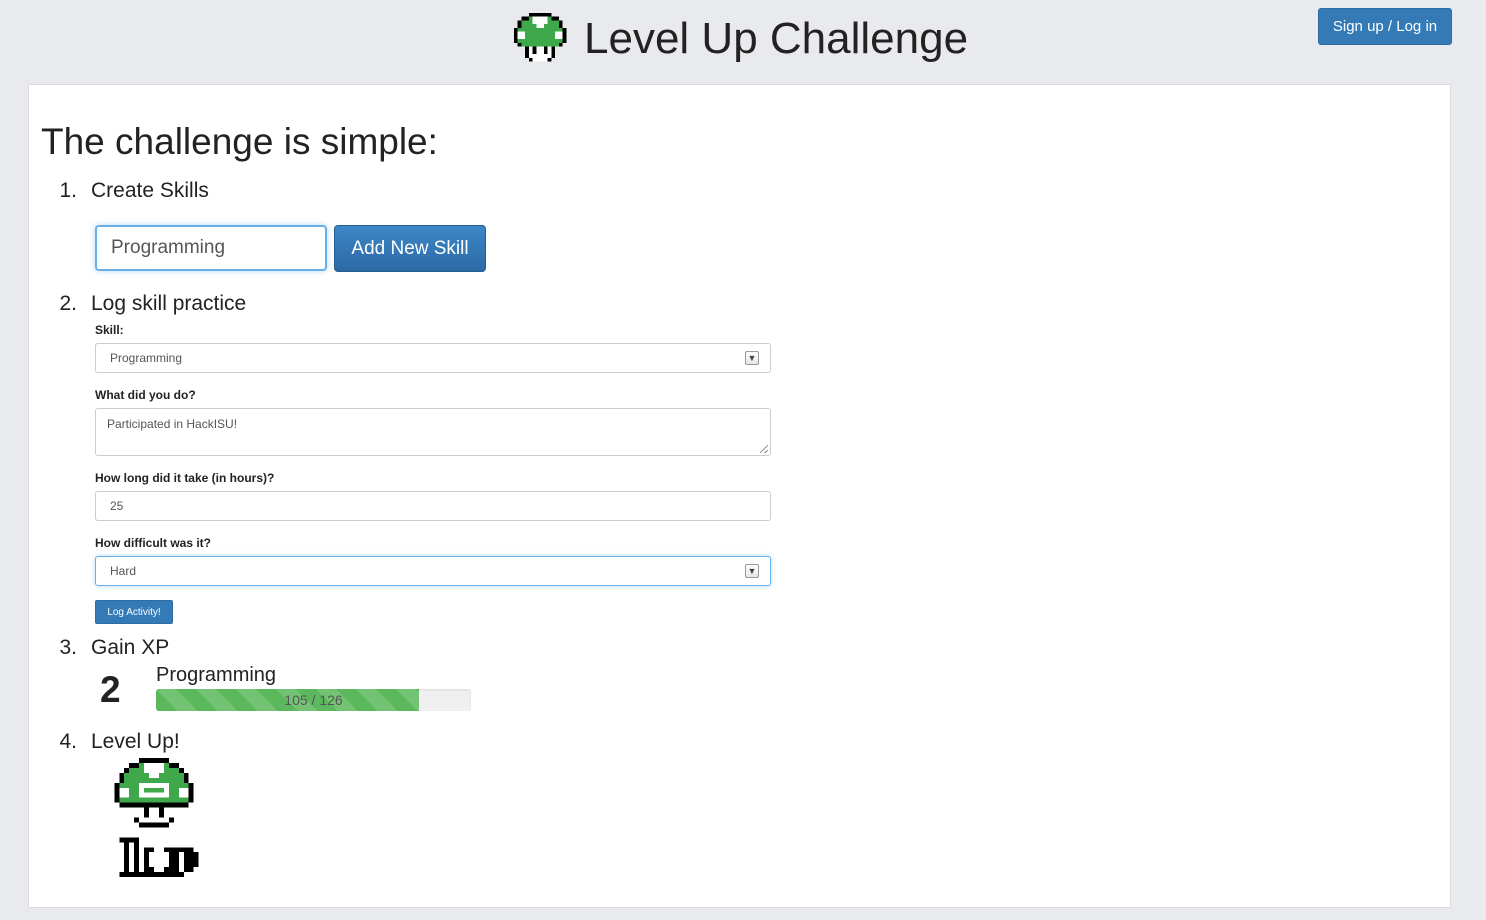 The image size is (1486, 920). What do you see at coordinates (172, 424) in the screenshot?
I see `what-textarea-value: Participated in HackISU!` at bounding box center [172, 424].